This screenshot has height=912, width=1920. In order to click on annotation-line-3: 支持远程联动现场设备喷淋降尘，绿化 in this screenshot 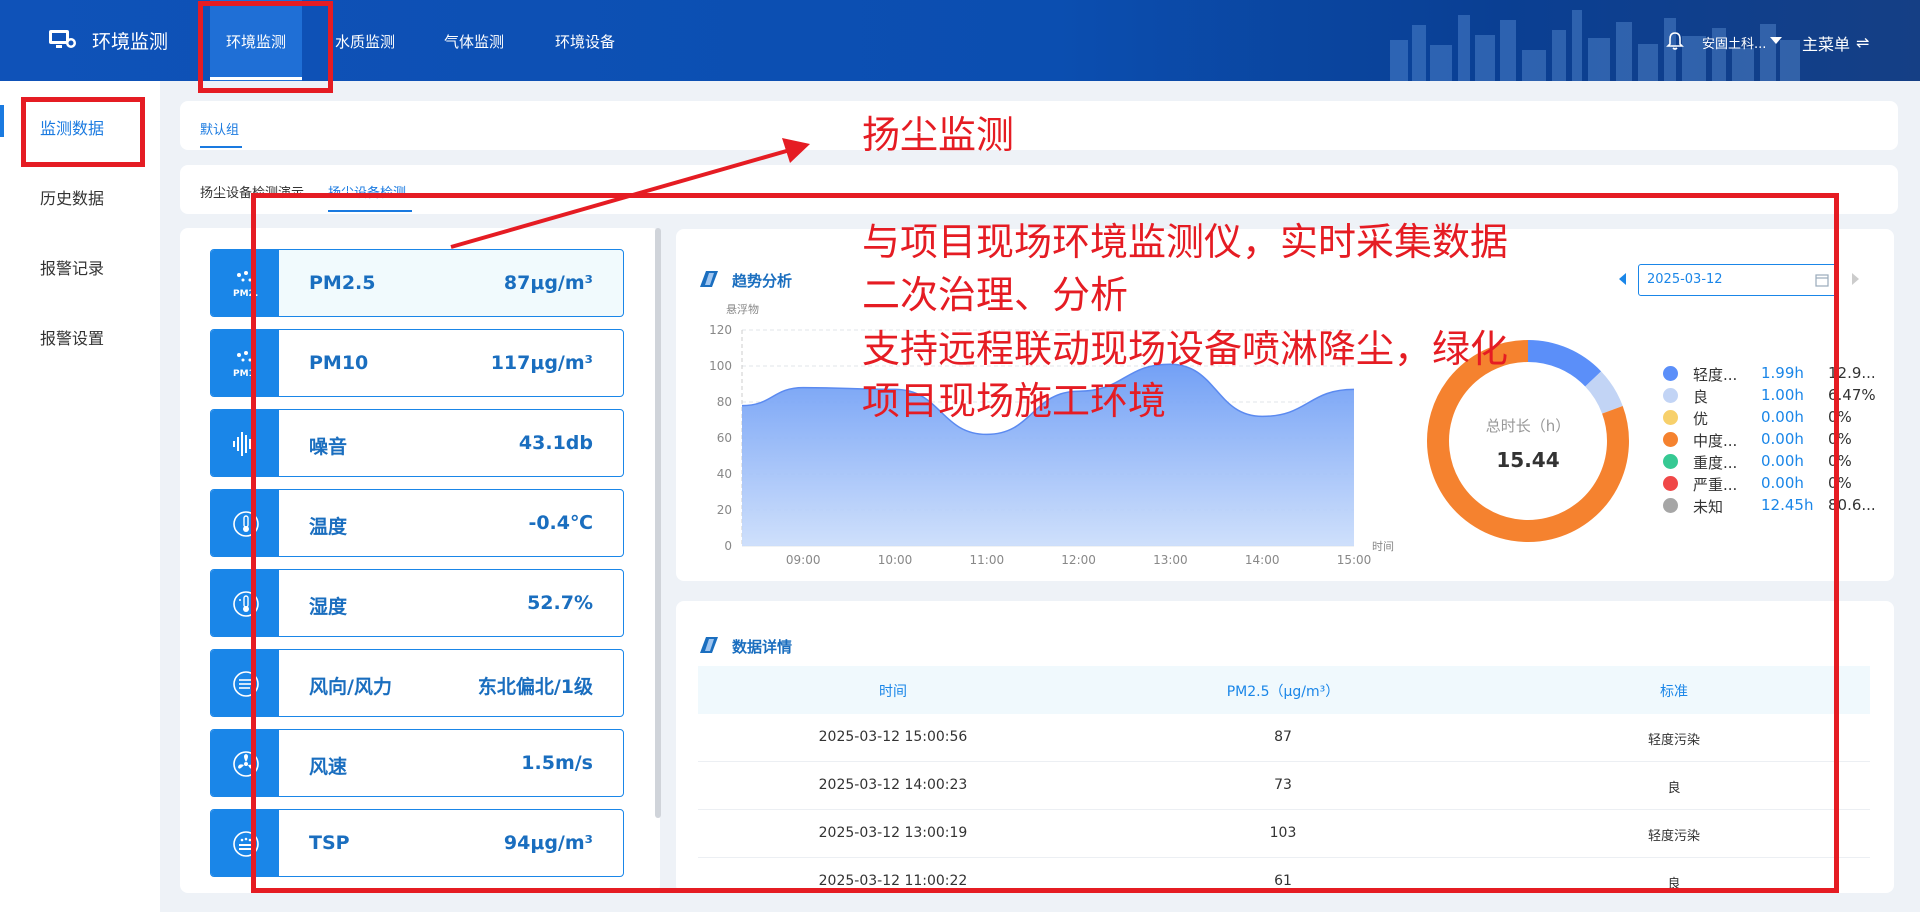, I will do `click(1185, 349)`.